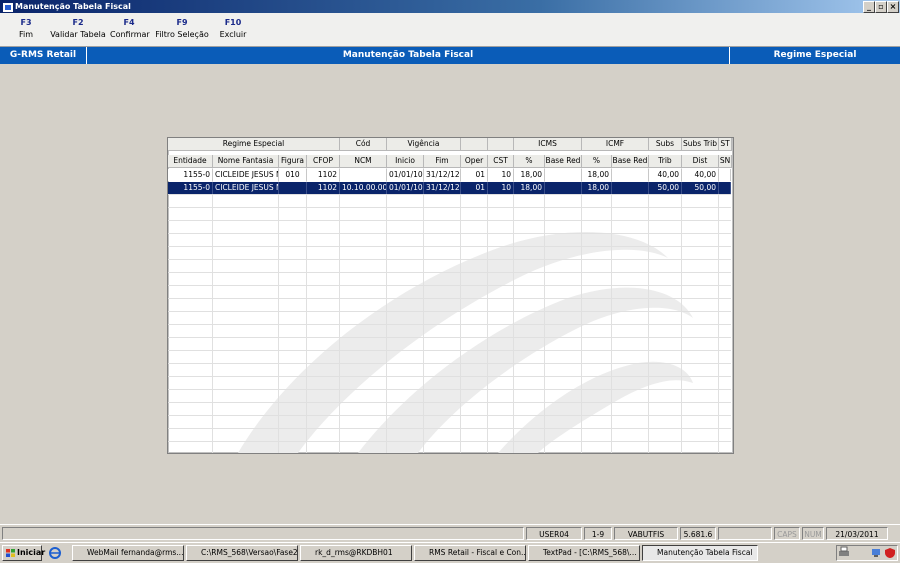 The width and height of the screenshot is (900, 563). I want to click on status-db: VABUTFIS, so click(646, 533).